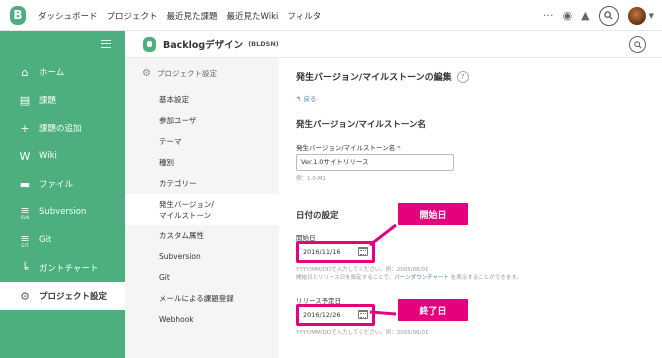 Image resolution: width=662 pixels, height=358 pixels. Describe the element at coordinates (202, 162) in the screenshot. I see `settings-item-issue-types: 種別` at that location.